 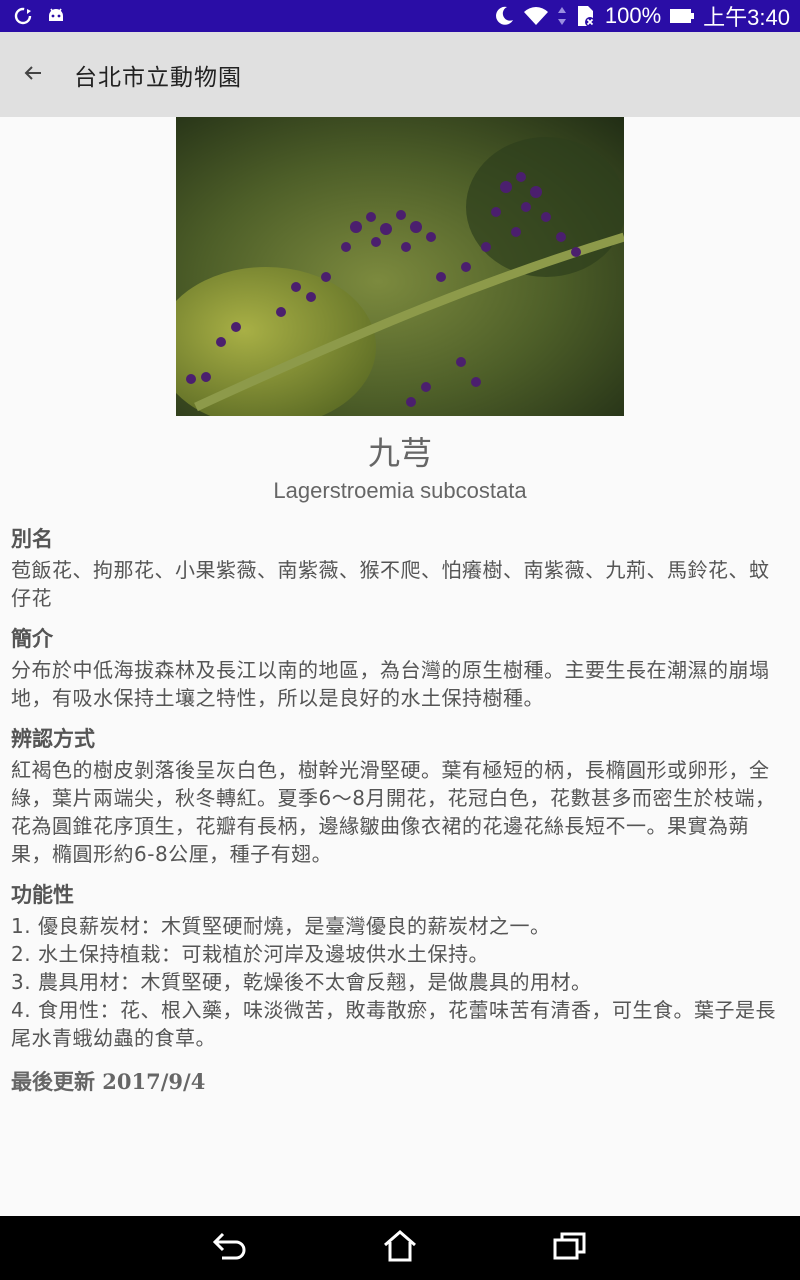 I want to click on intro-title: 簡介, so click(x=32, y=639).